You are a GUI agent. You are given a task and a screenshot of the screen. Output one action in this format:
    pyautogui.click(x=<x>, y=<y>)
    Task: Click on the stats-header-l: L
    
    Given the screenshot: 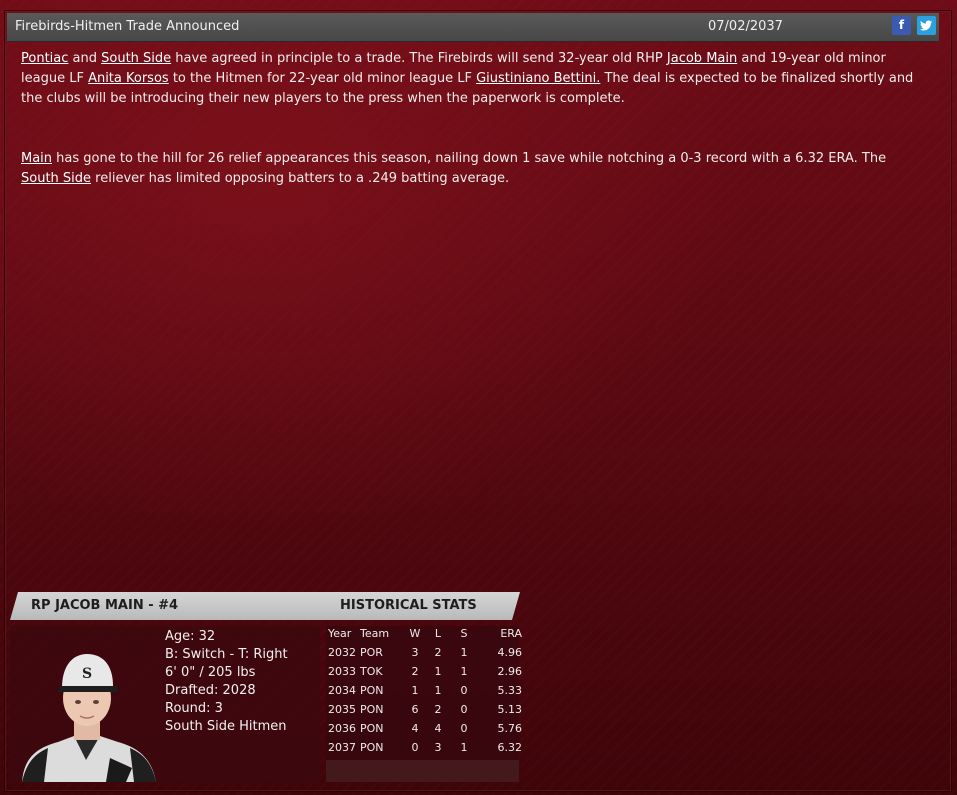 What is the action you would take?
    pyautogui.click(x=438, y=633)
    